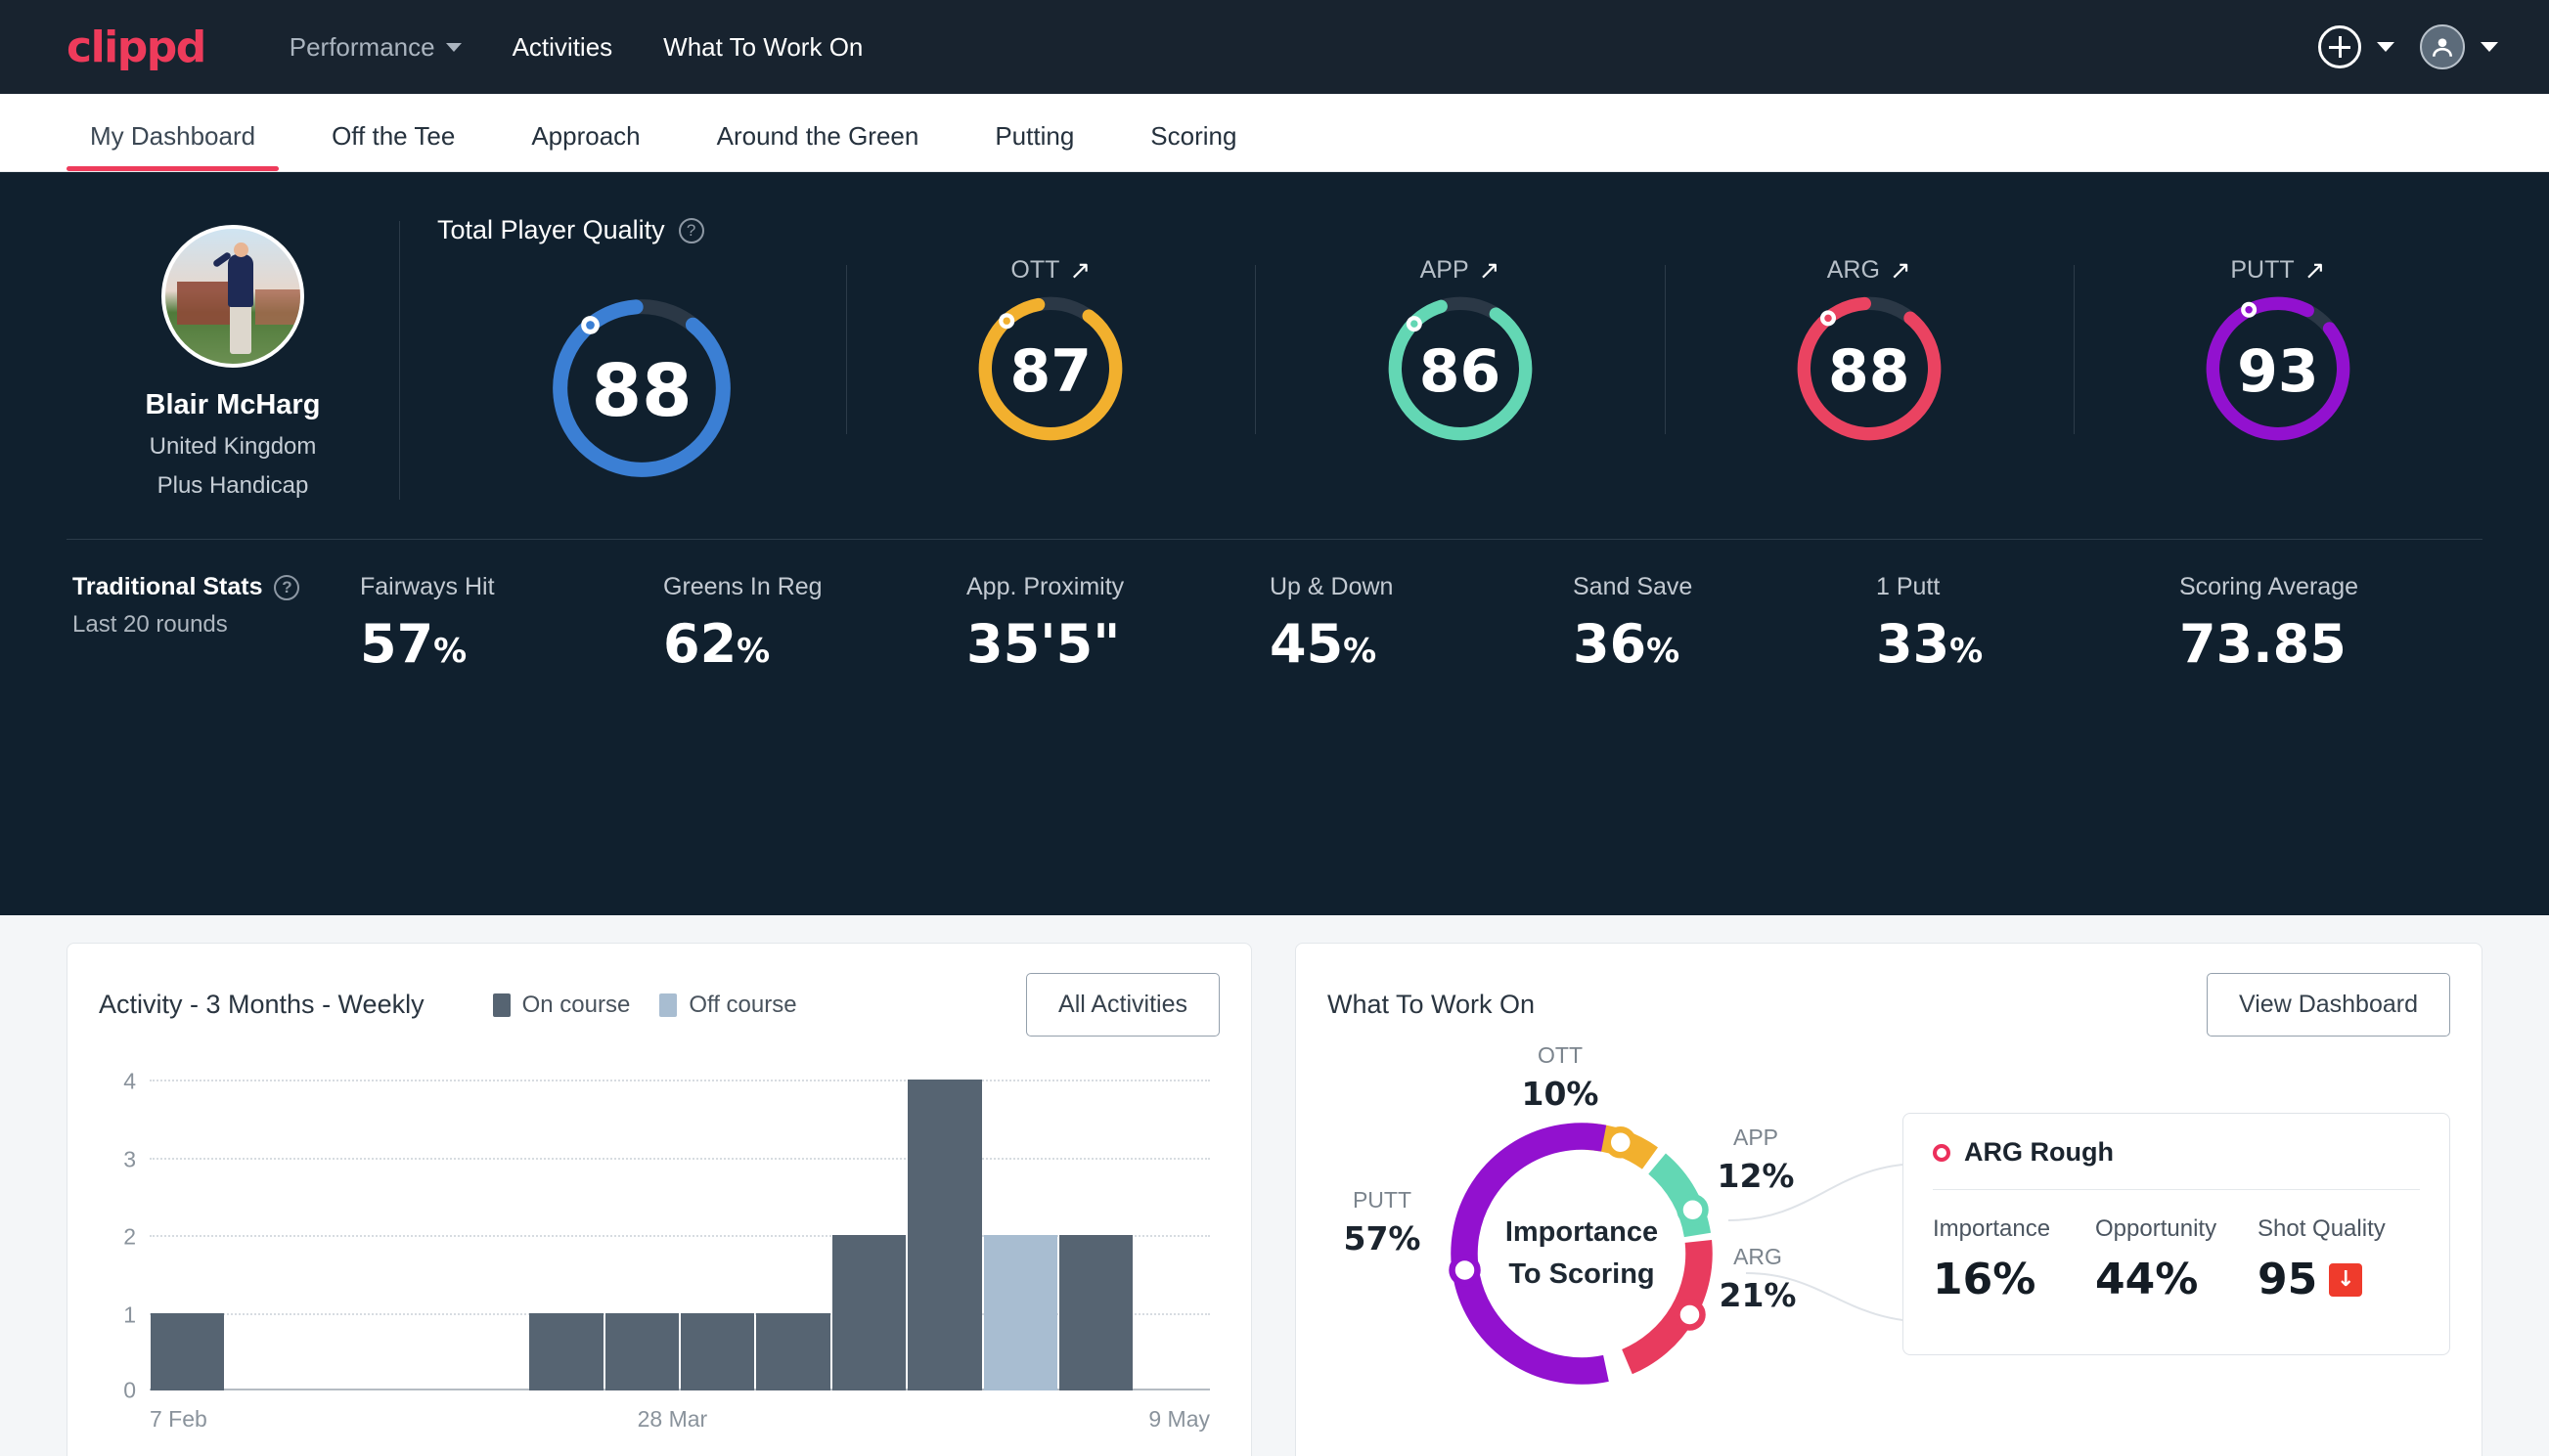 The image size is (2549, 1456). What do you see at coordinates (669, 1005) in the screenshot?
I see `legend-swatch-off-course` at bounding box center [669, 1005].